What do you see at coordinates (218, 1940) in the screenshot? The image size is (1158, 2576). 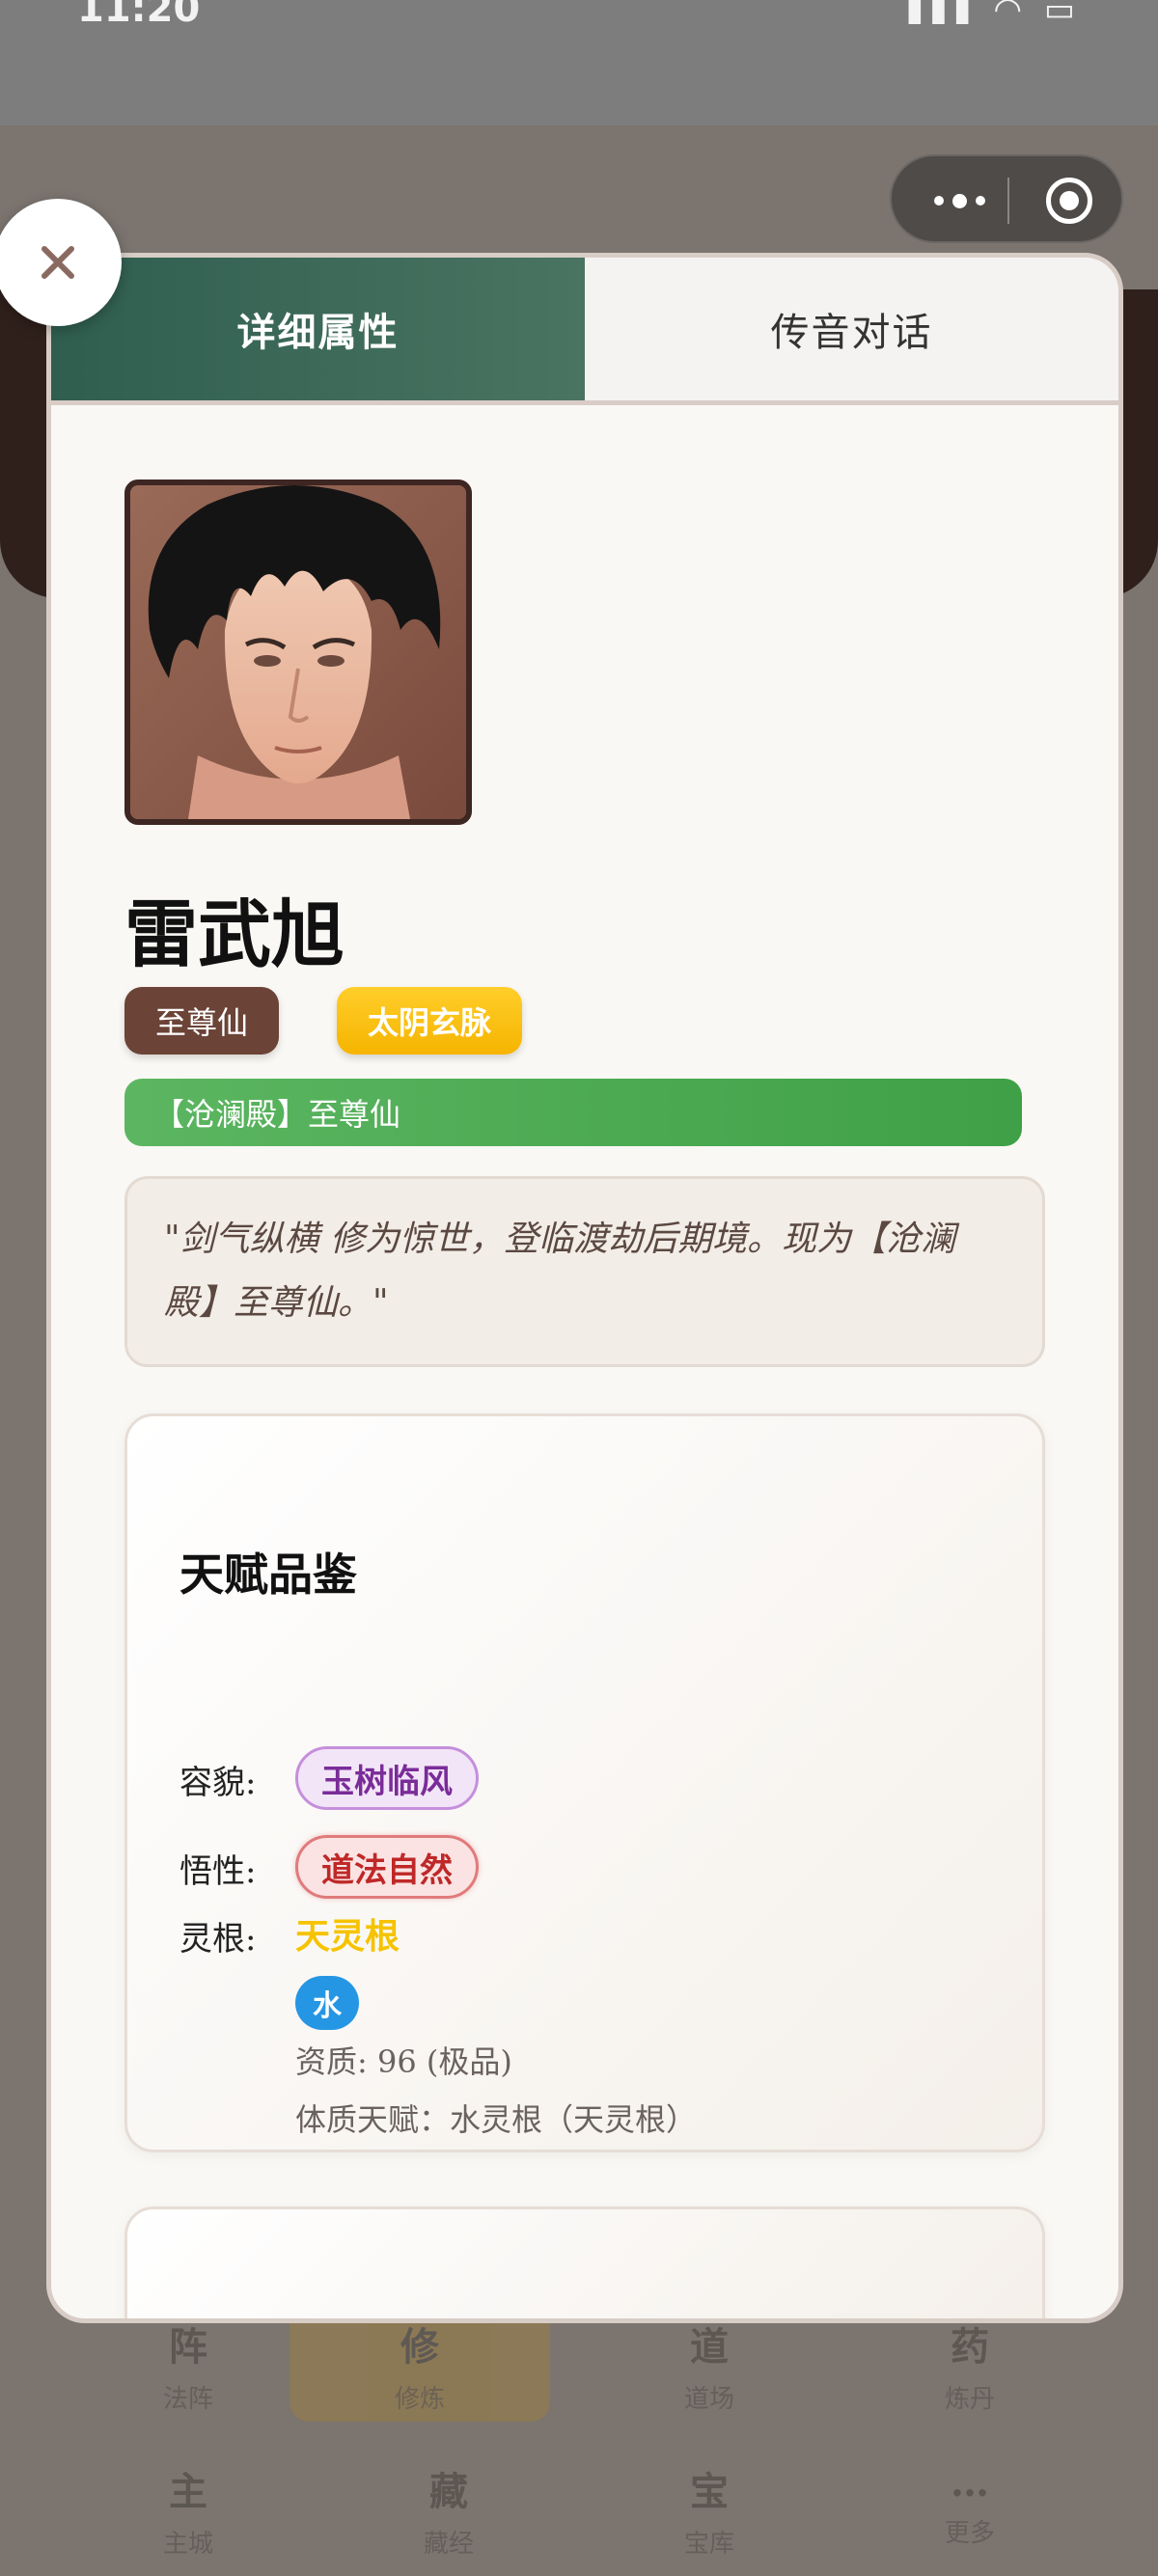 I see `spirit-root-label: 灵根:` at bounding box center [218, 1940].